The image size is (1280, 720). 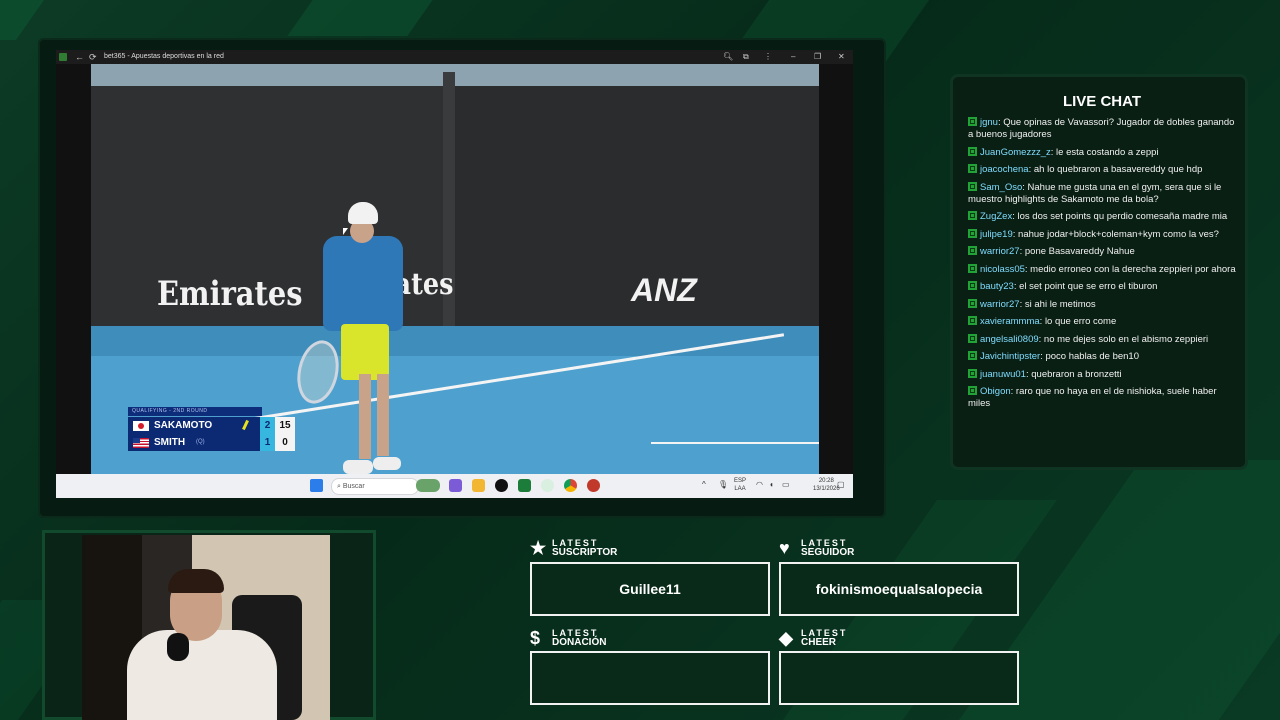 I want to click on chat-message: Javichintipster: poco hablas de ben10, so click(x=1103, y=357).